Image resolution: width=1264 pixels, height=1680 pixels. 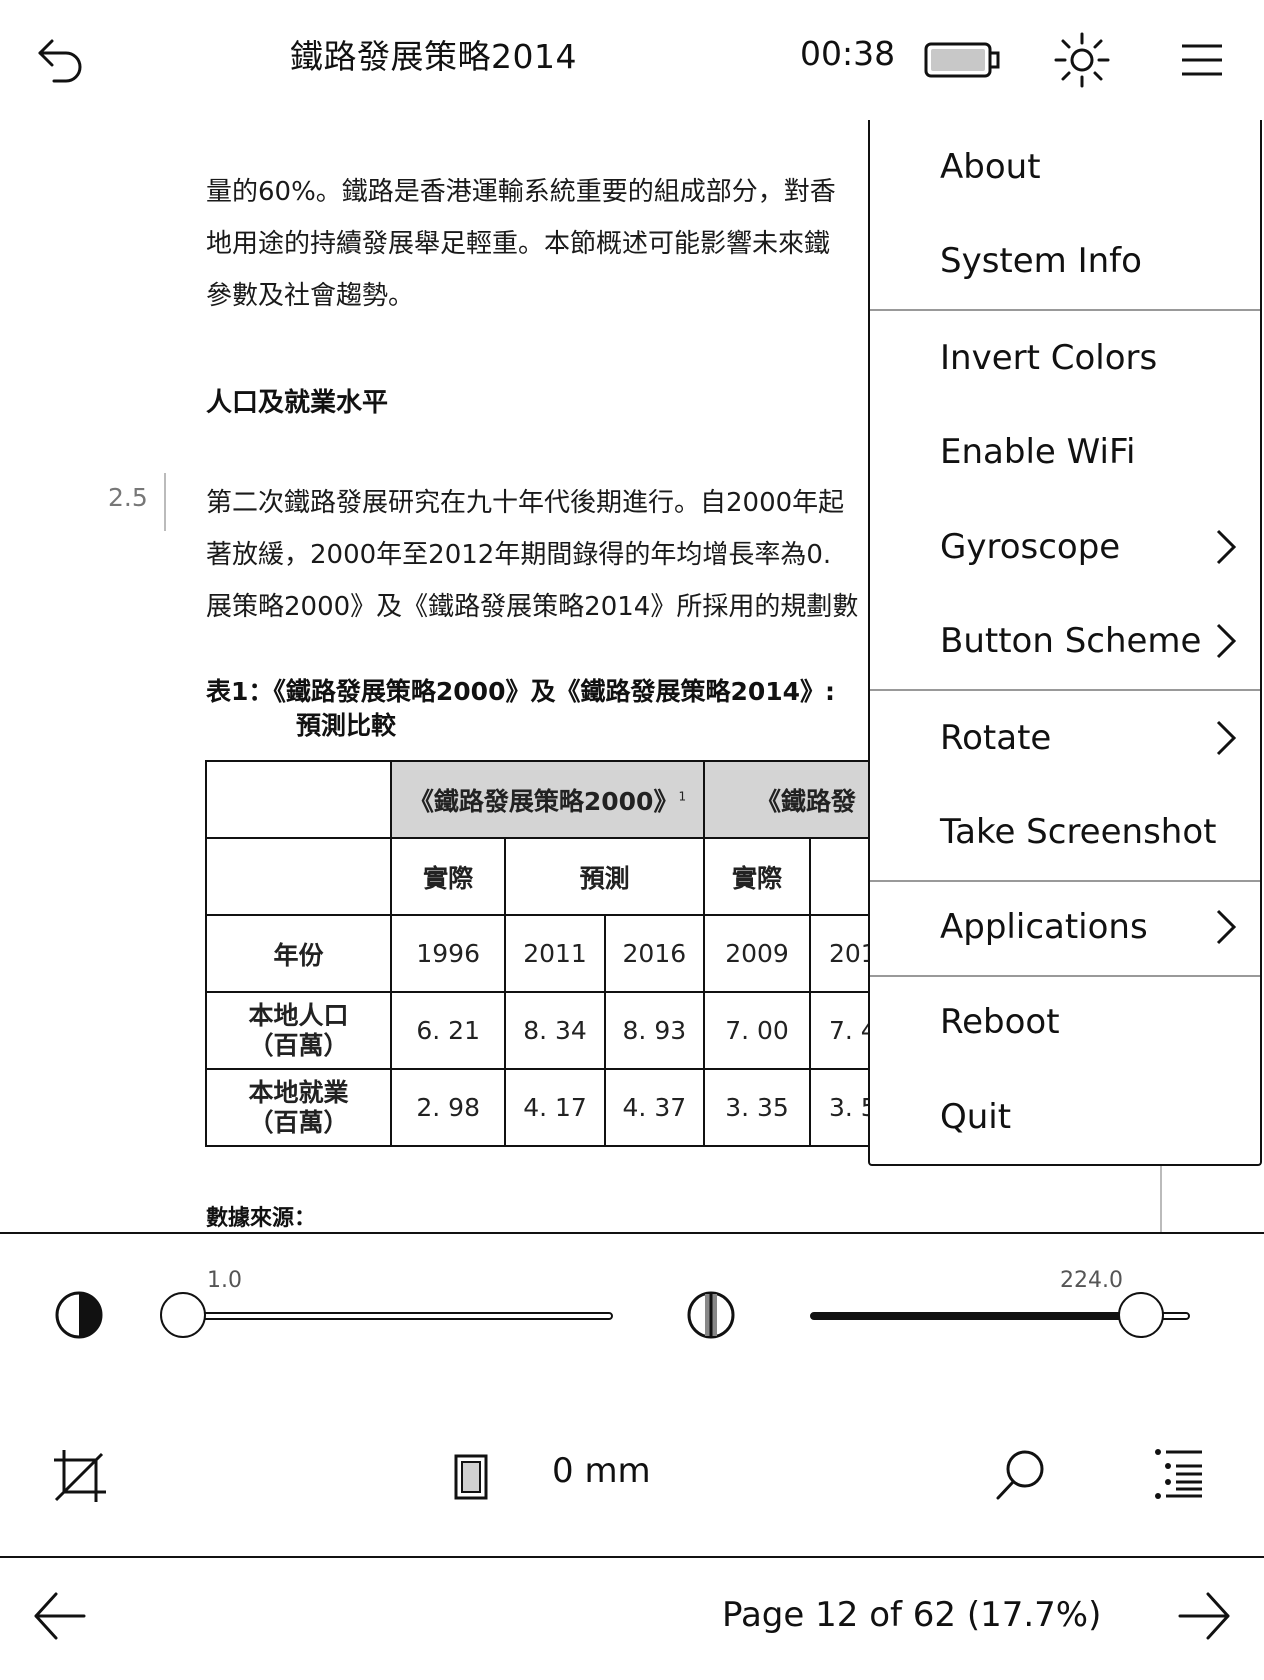 I want to click on text-line: 著放緩，2000年至2012年期間錄得的年均增長率為0., so click(x=519, y=555).